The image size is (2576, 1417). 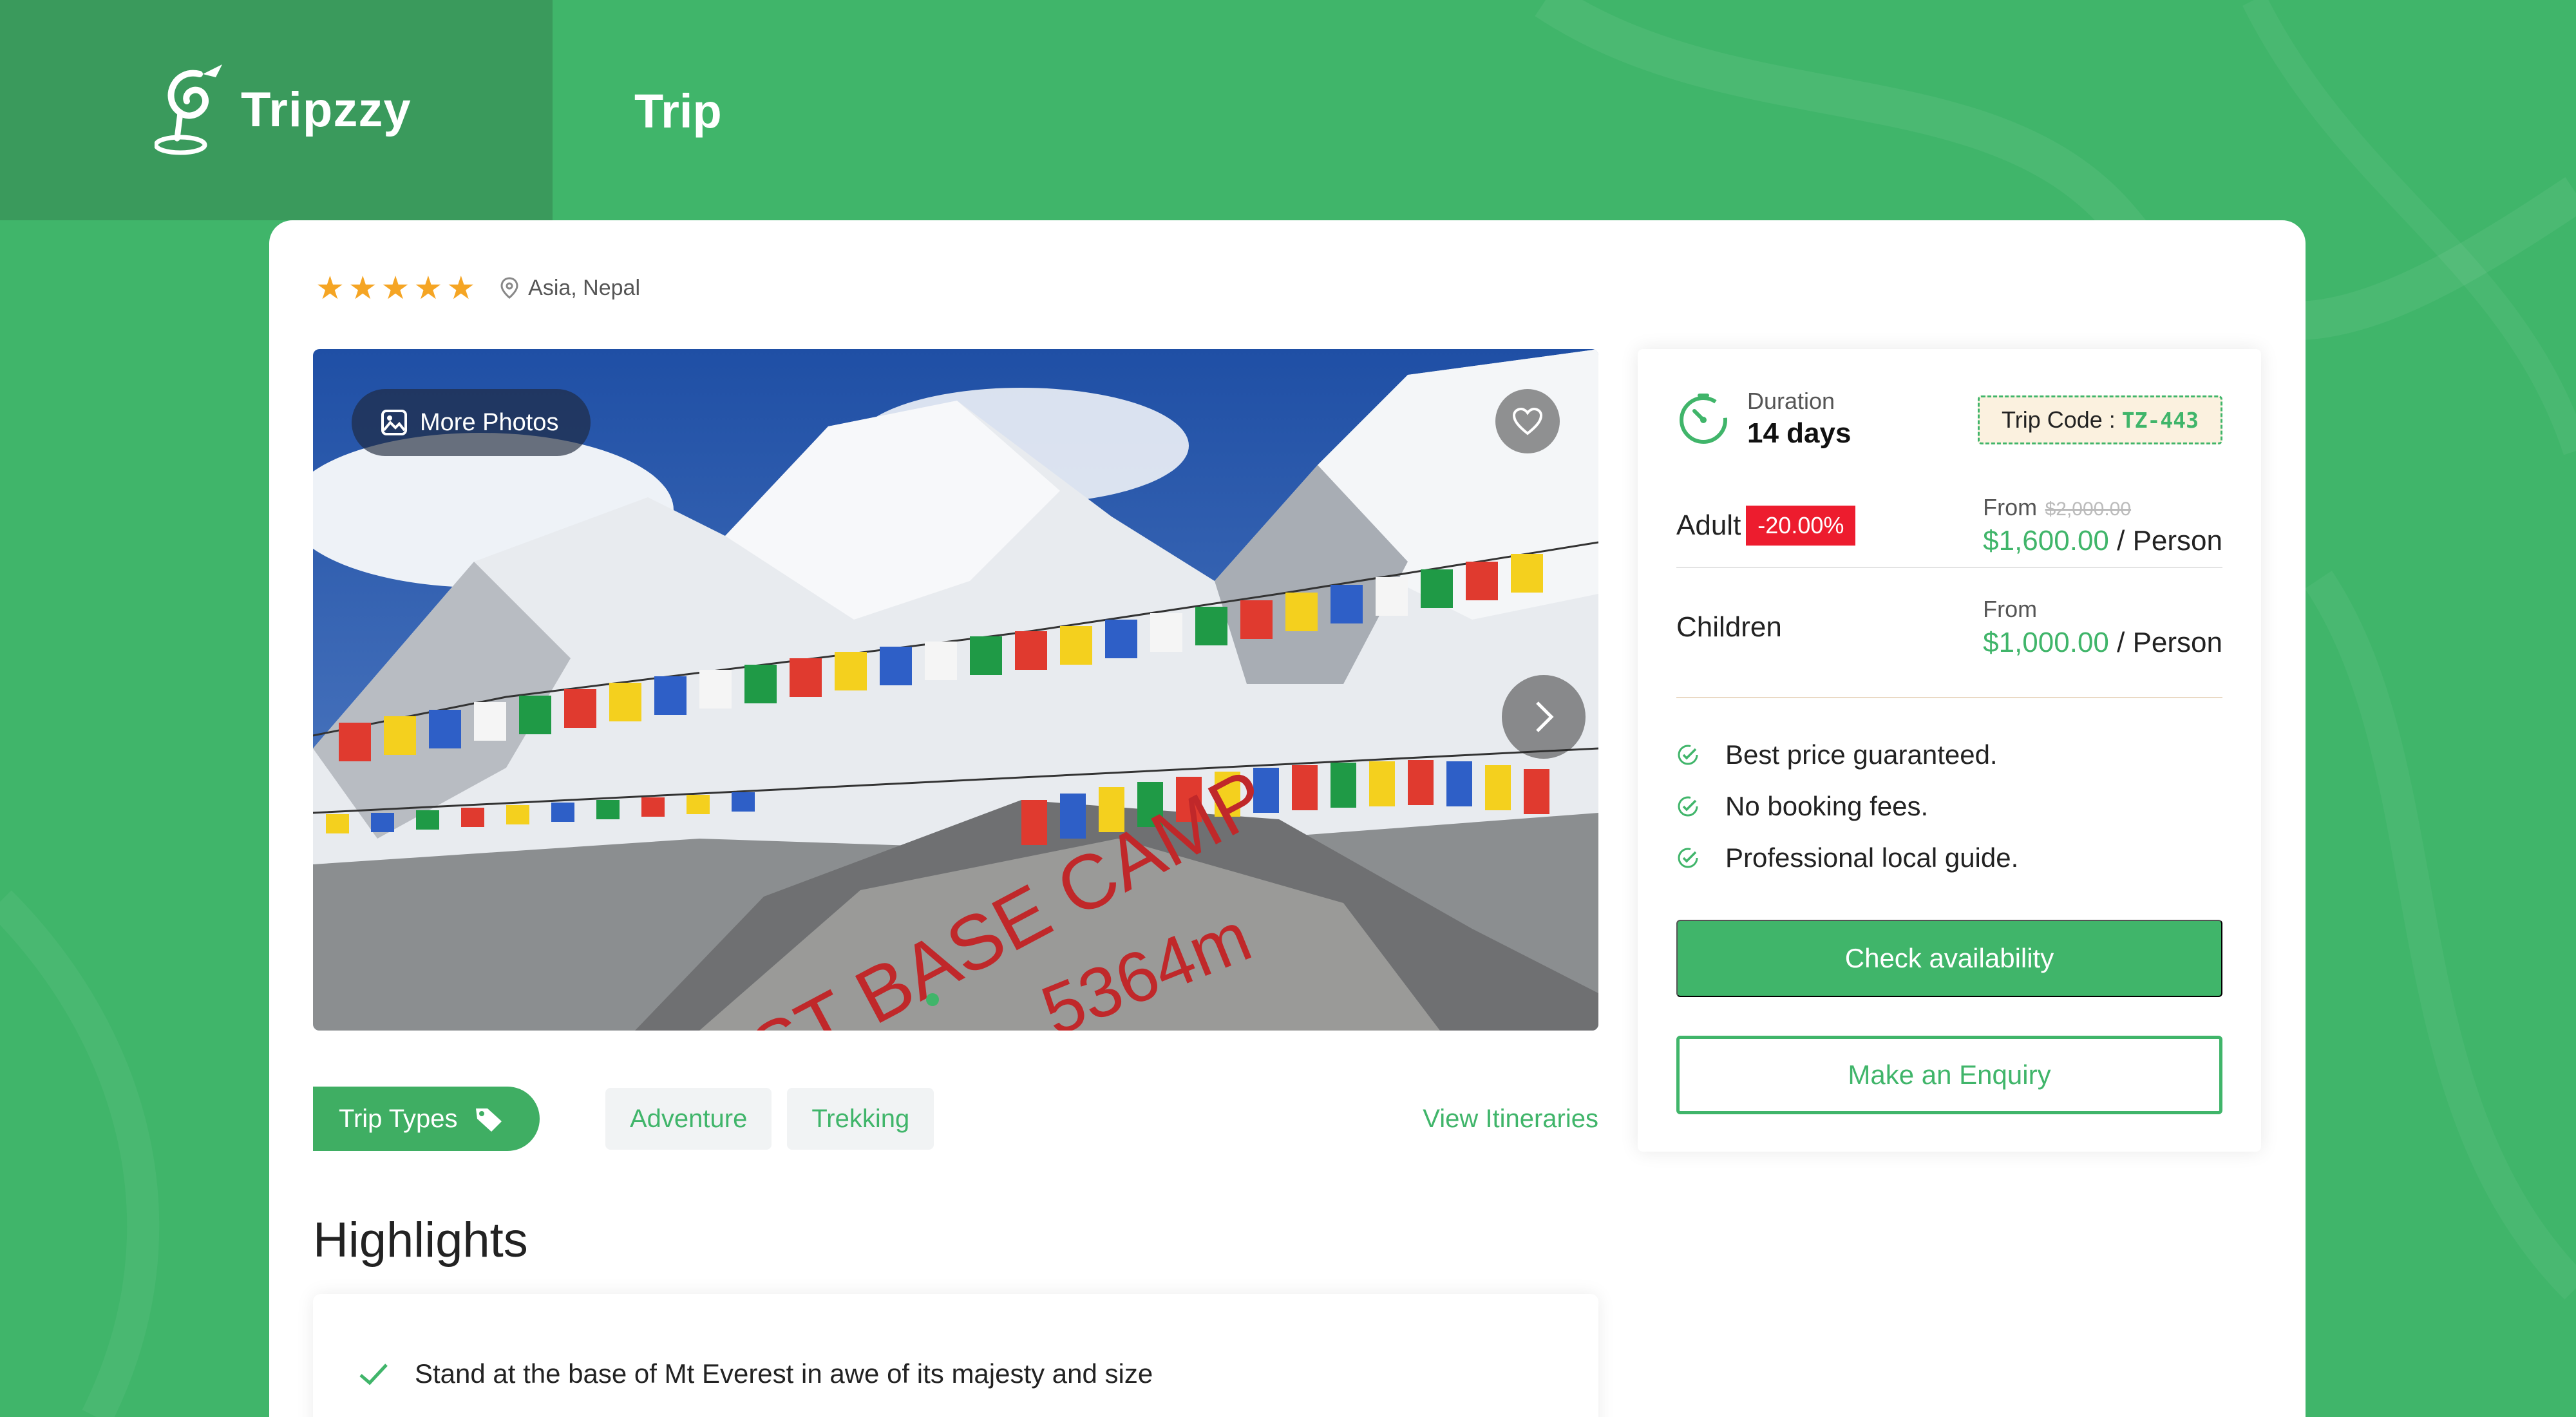 What do you see at coordinates (489, 1120) in the screenshot?
I see `tag-icon` at bounding box center [489, 1120].